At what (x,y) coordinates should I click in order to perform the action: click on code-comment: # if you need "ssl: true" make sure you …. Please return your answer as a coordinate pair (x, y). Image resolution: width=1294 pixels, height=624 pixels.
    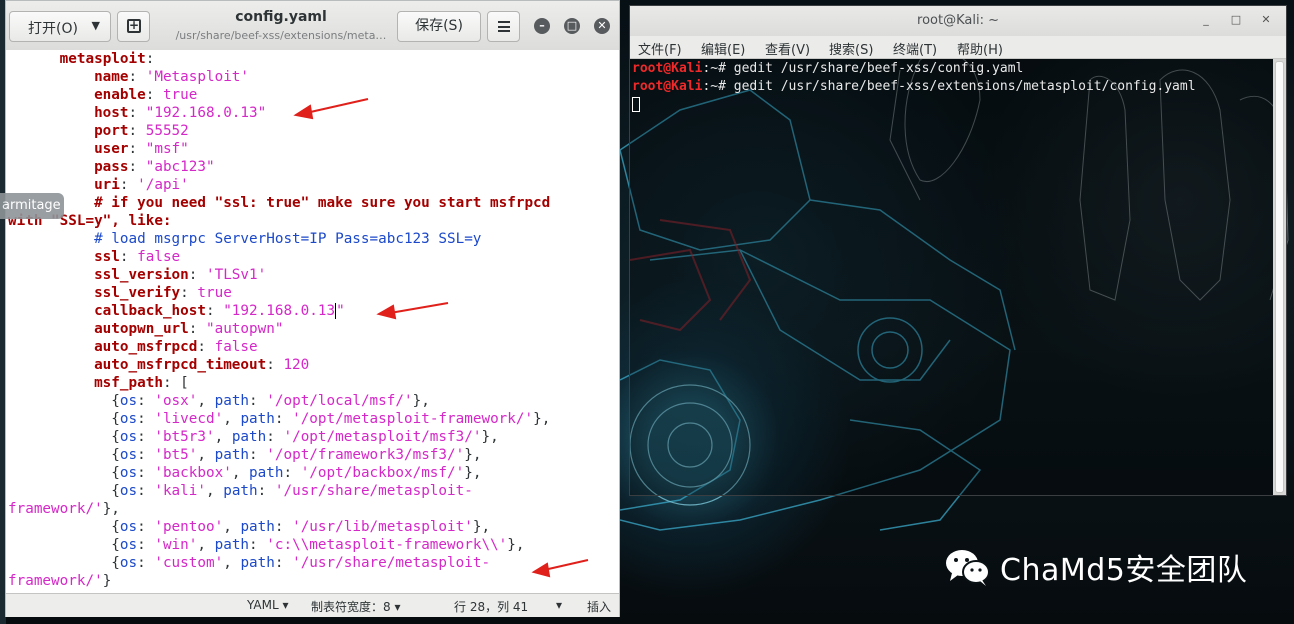
    Looking at the image, I should click on (322, 203).